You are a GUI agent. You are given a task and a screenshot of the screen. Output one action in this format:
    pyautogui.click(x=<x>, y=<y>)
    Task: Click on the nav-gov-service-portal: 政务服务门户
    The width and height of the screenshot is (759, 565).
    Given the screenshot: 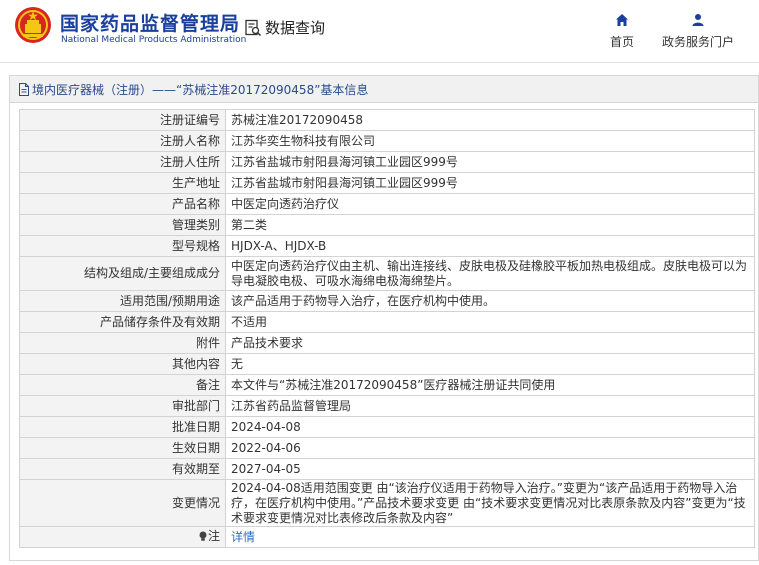 What is the action you would take?
    pyautogui.click(x=698, y=31)
    